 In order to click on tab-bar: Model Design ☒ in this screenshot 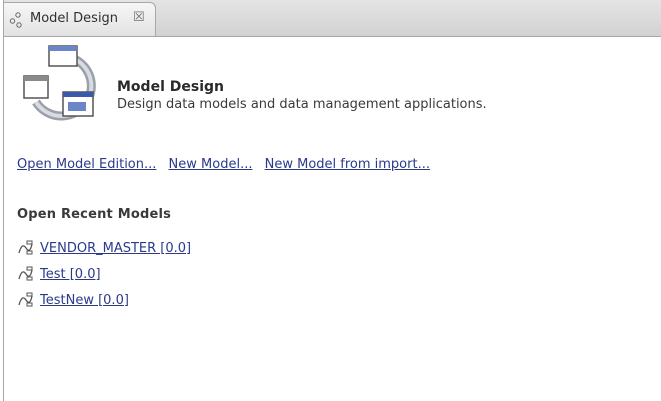, I will do `click(332, 18)`.